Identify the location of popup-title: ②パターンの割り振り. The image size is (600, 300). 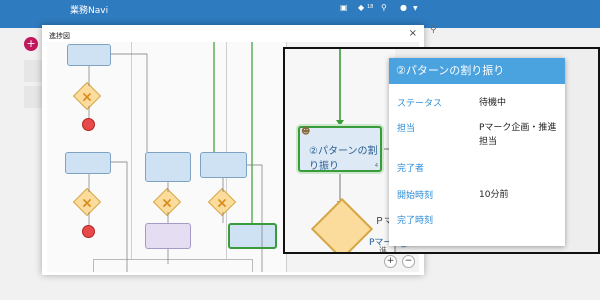
(477, 71).